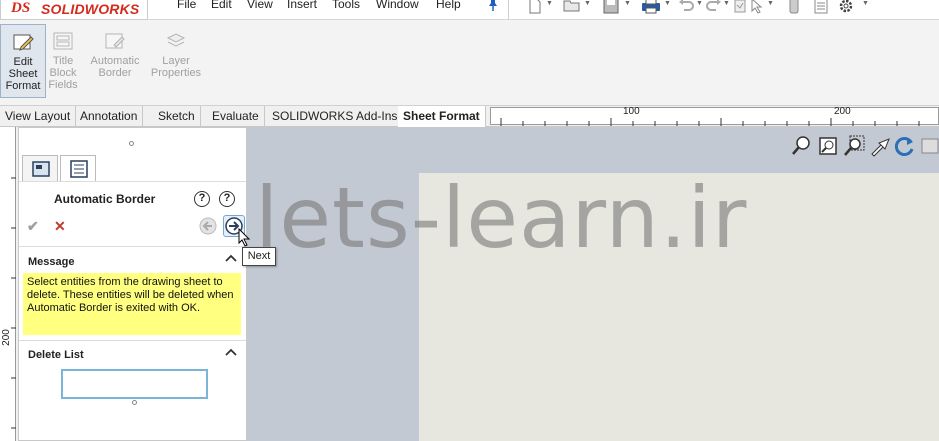  I want to click on pan-icon, so click(880, 146).